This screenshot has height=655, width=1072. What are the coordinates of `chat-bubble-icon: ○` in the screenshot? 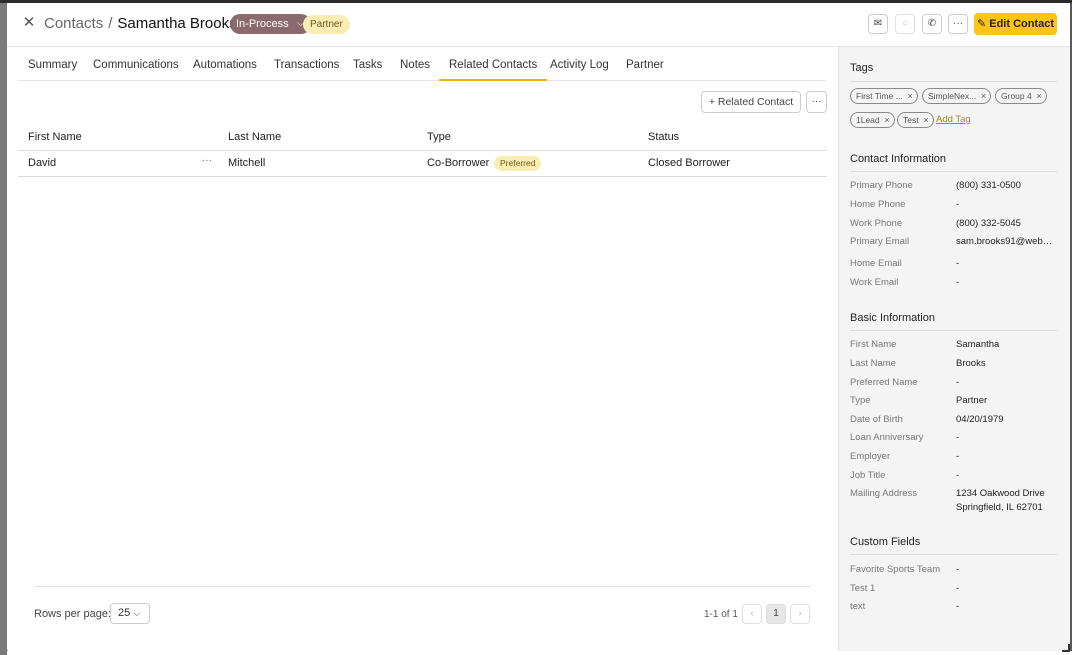 It's located at (905, 23).